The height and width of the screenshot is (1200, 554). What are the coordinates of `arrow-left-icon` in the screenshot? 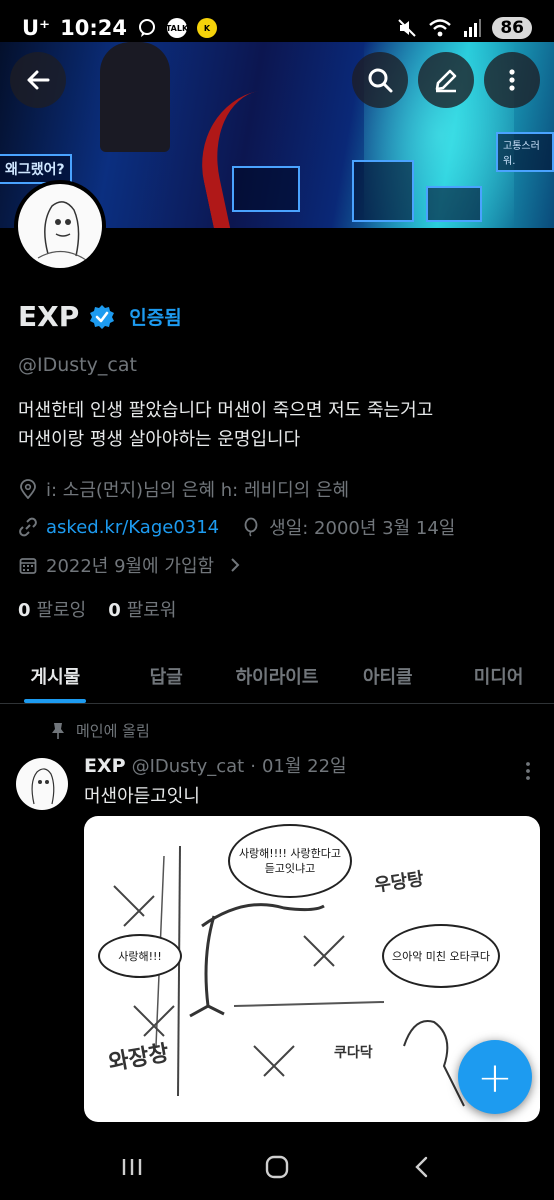 It's located at (38, 80).